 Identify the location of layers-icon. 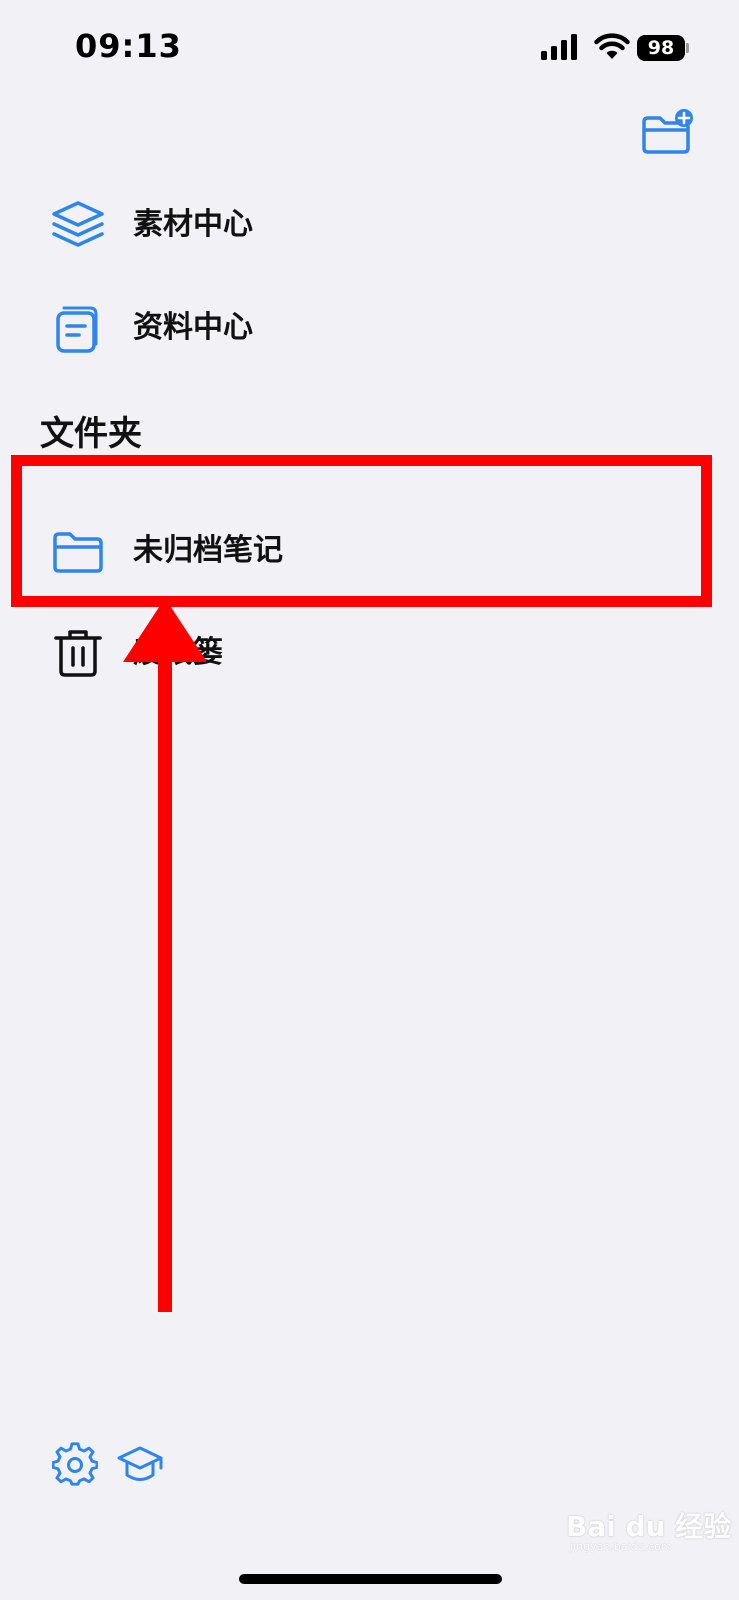
(78, 224).